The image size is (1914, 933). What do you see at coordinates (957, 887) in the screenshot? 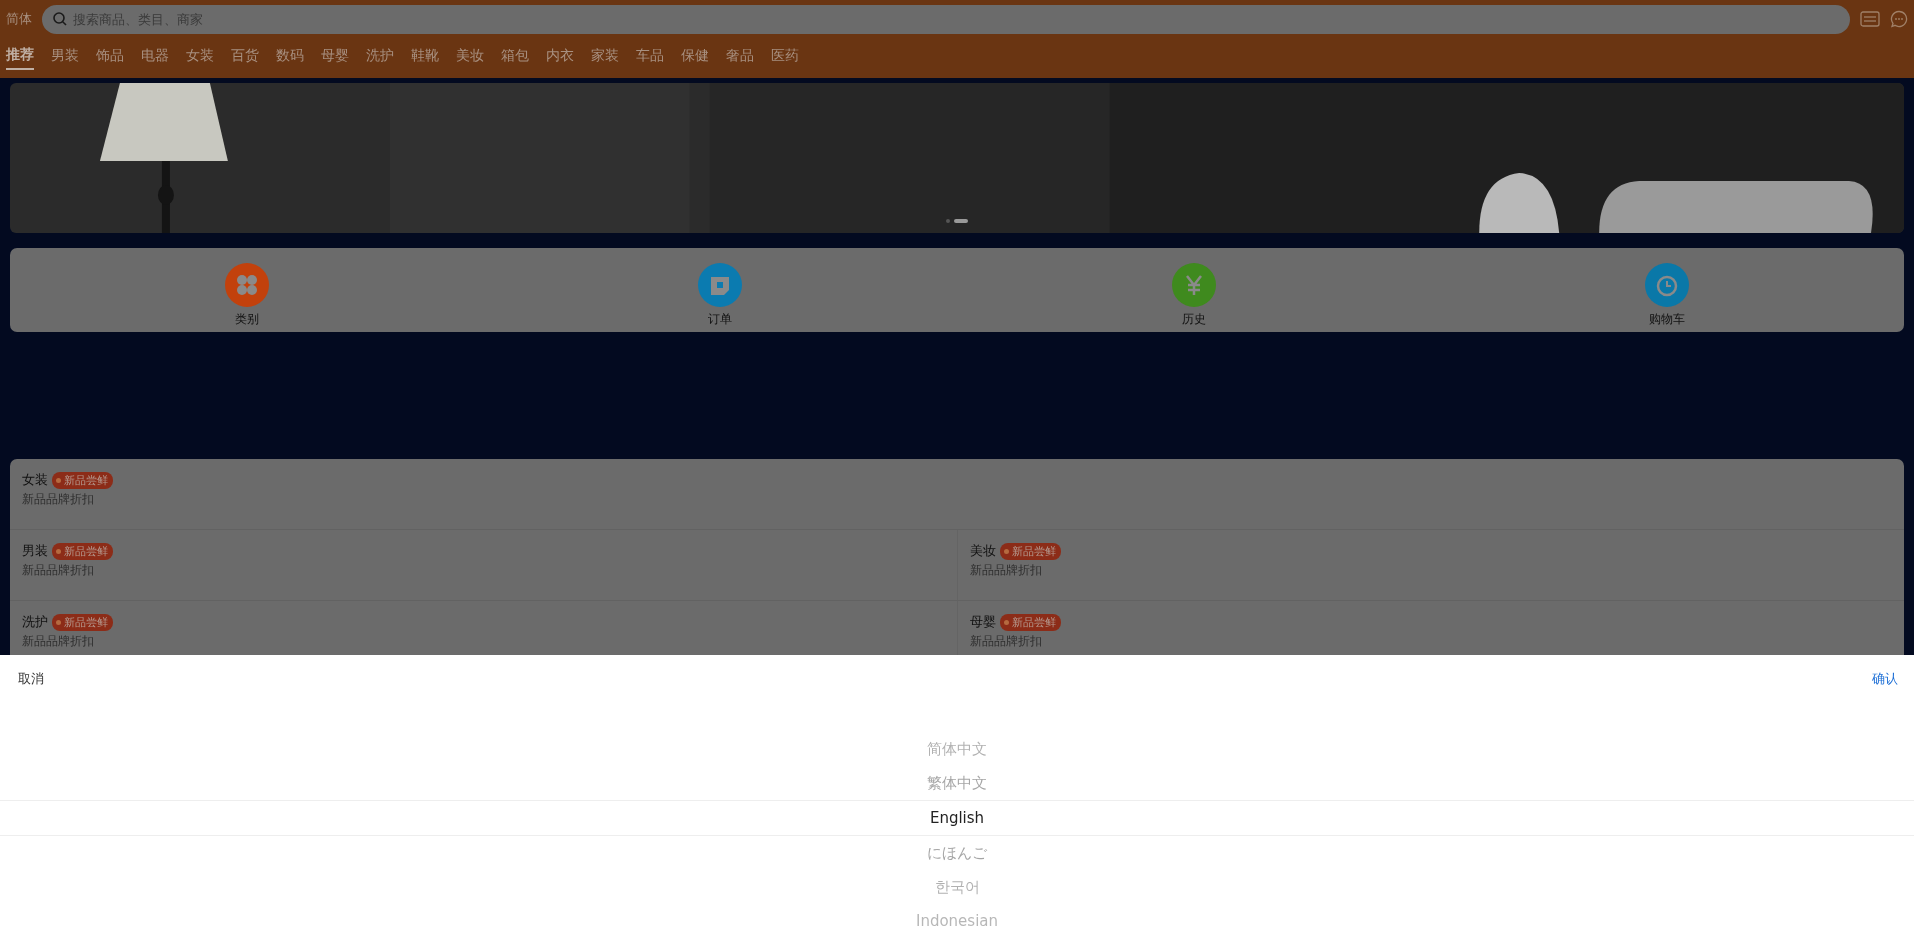
I see `language-option: 한국어` at bounding box center [957, 887].